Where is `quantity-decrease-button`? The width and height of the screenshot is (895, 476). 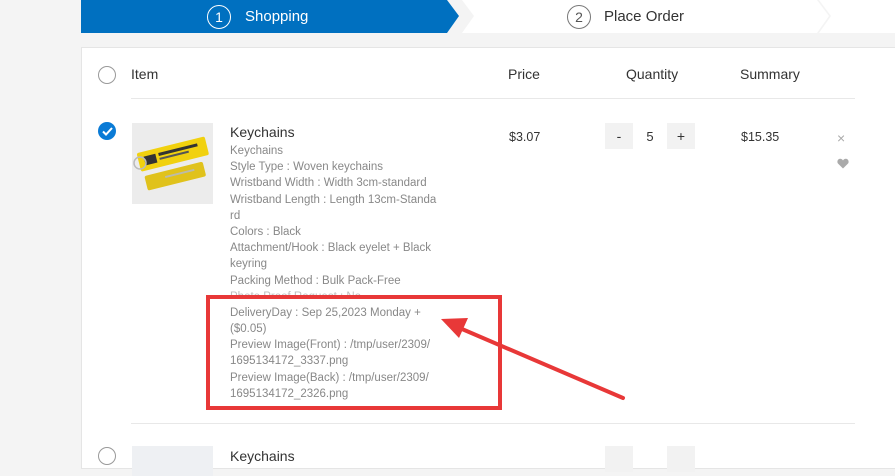 quantity-decrease-button is located at coordinates (619, 459).